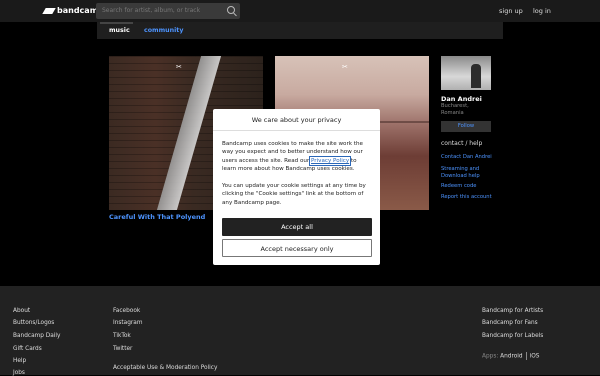 Image resolution: width=600 pixels, height=376 pixels. I want to click on accept-all-button: Accept all, so click(297, 227).